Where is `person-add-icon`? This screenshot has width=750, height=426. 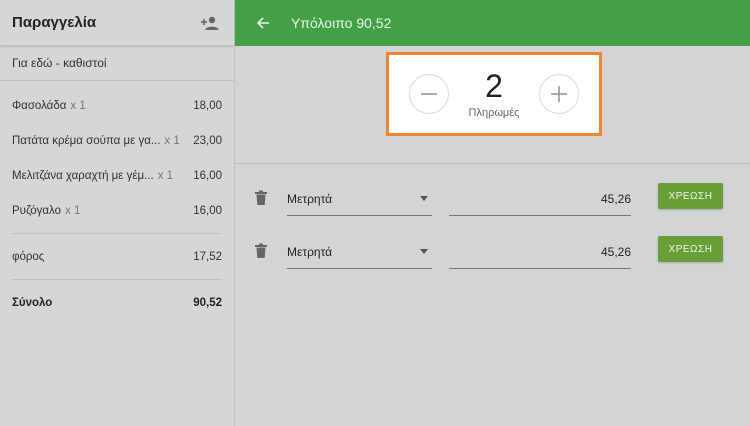
person-add-icon is located at coordinates (210, 23).